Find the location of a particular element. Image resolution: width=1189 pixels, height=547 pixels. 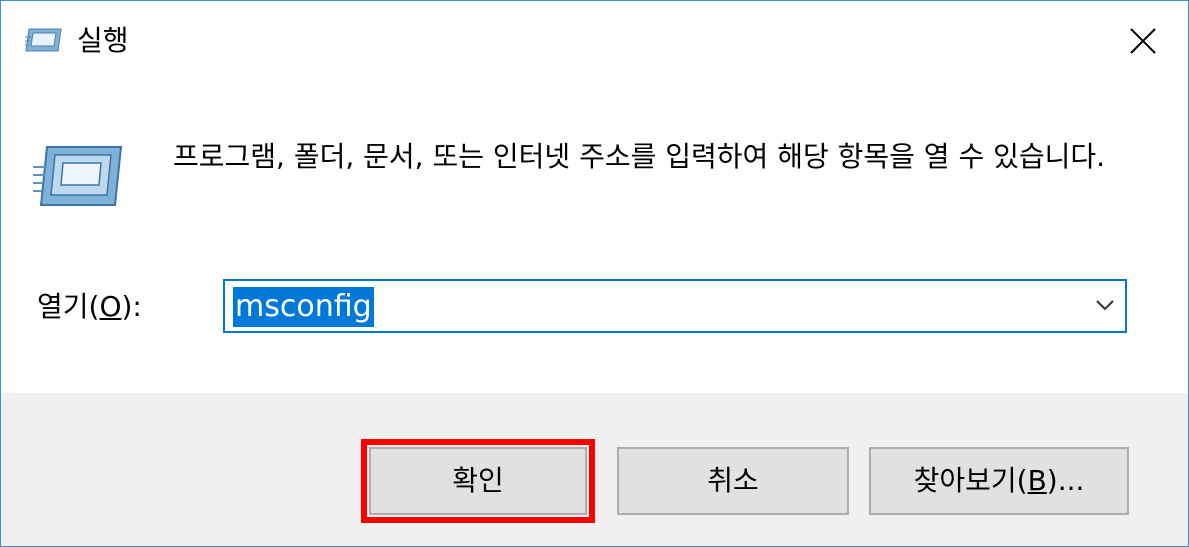

browse-label-mnemonic: B is located at coordinates (1037, 480).